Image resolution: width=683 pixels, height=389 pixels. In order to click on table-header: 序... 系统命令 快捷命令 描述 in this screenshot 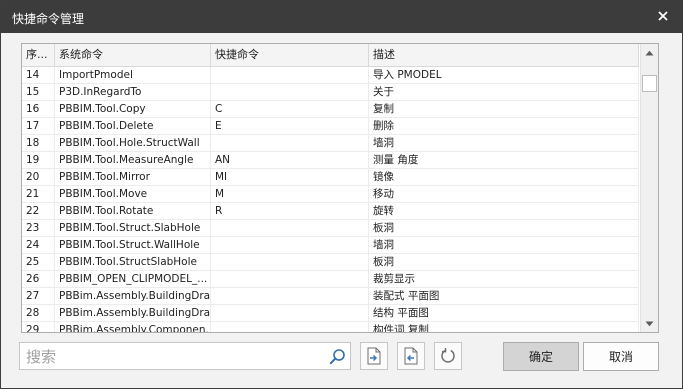, I will do `click(330, 55)`.